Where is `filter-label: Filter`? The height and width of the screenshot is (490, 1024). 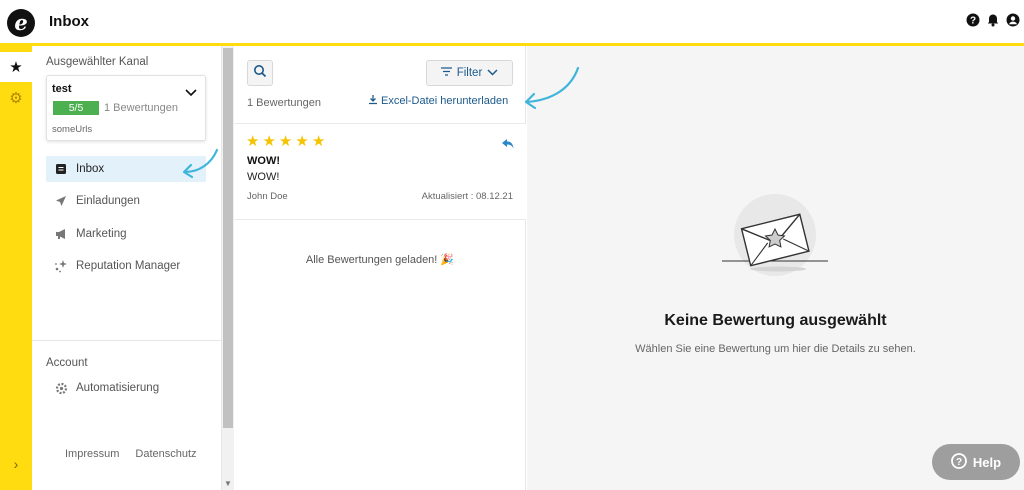 filter-label: Filter is located at coordinates (469, 73).